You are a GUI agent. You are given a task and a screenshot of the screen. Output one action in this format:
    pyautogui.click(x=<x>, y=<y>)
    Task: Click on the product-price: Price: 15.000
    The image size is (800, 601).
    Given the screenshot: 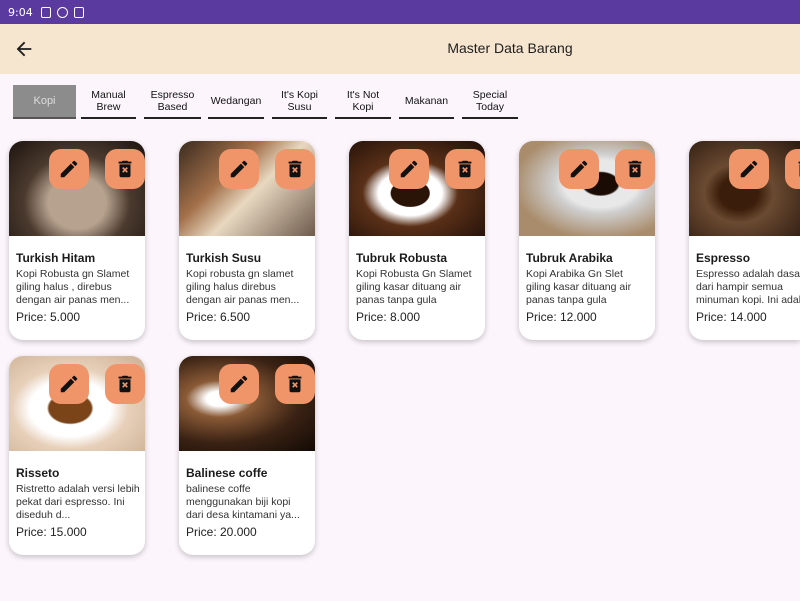 What is the action you would take?
    pyautogui.click(x=51, y=532)
    